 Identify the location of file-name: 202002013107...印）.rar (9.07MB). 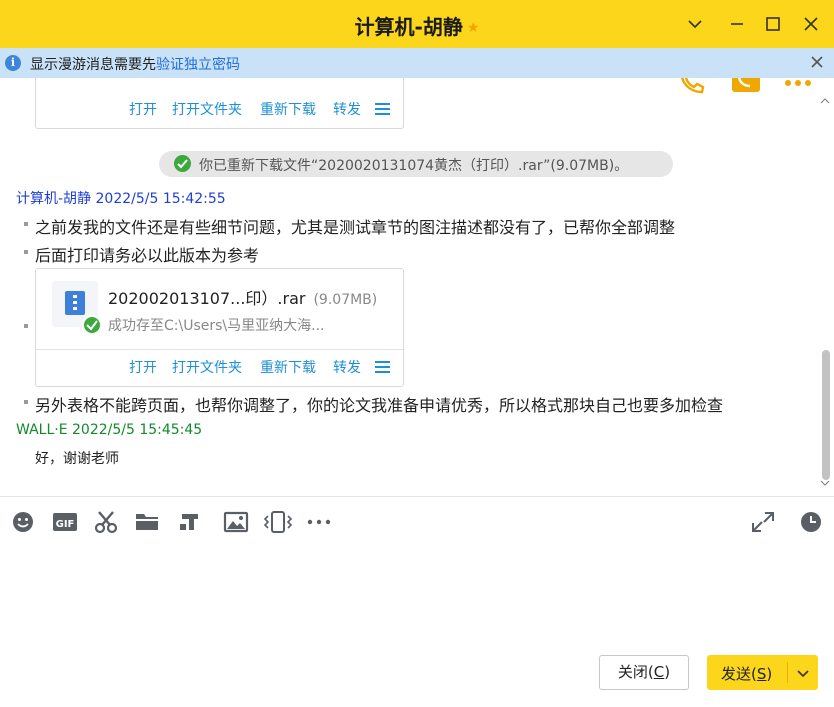
(242, 297).